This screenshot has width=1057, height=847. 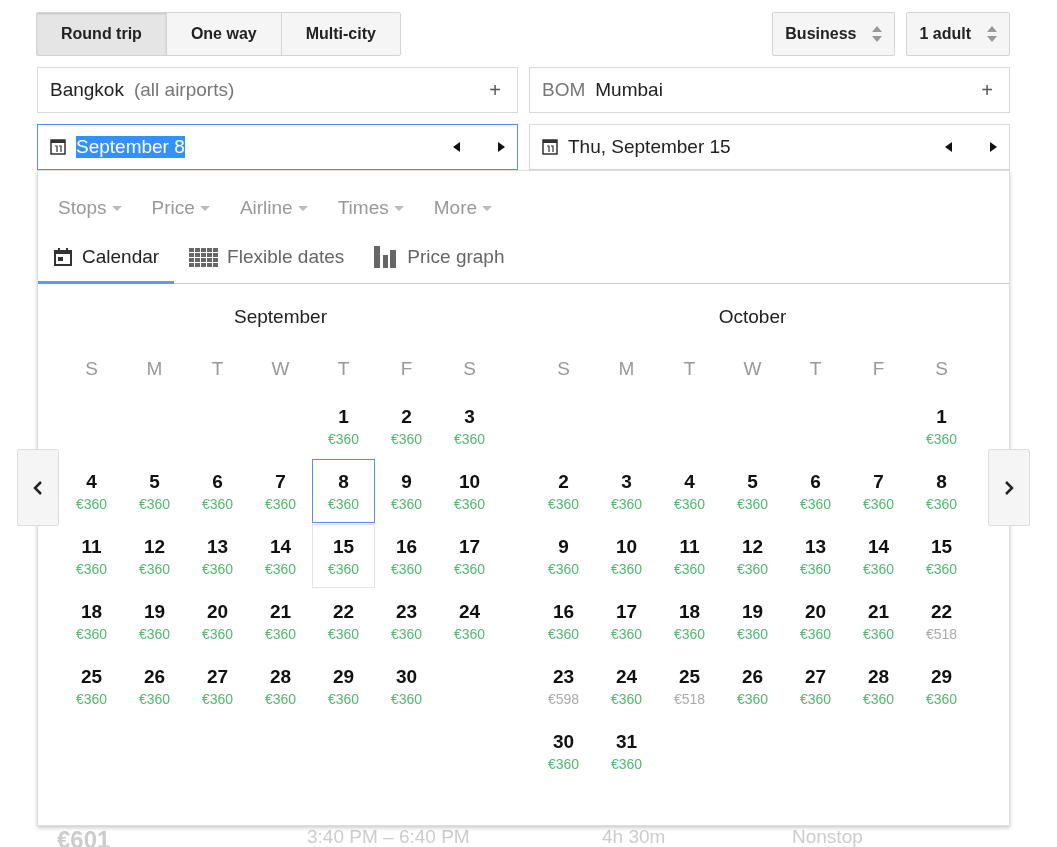 I want to click on place-text: Bangkok, so click(x=87, y=90).